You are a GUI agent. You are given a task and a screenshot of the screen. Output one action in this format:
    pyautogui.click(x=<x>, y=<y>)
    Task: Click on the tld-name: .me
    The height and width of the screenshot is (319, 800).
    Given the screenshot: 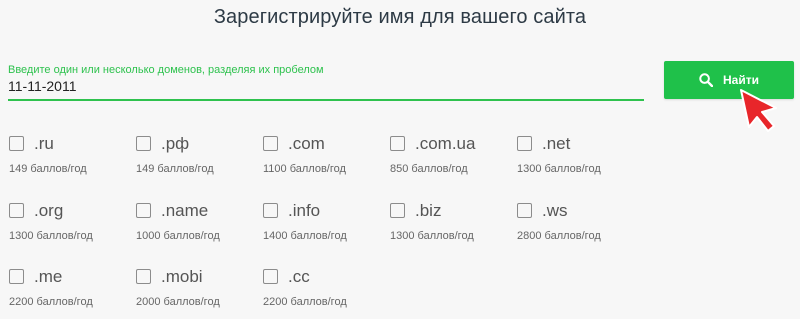 What is the action you would take?
    pyautogui.click(x=48, y=276)
    